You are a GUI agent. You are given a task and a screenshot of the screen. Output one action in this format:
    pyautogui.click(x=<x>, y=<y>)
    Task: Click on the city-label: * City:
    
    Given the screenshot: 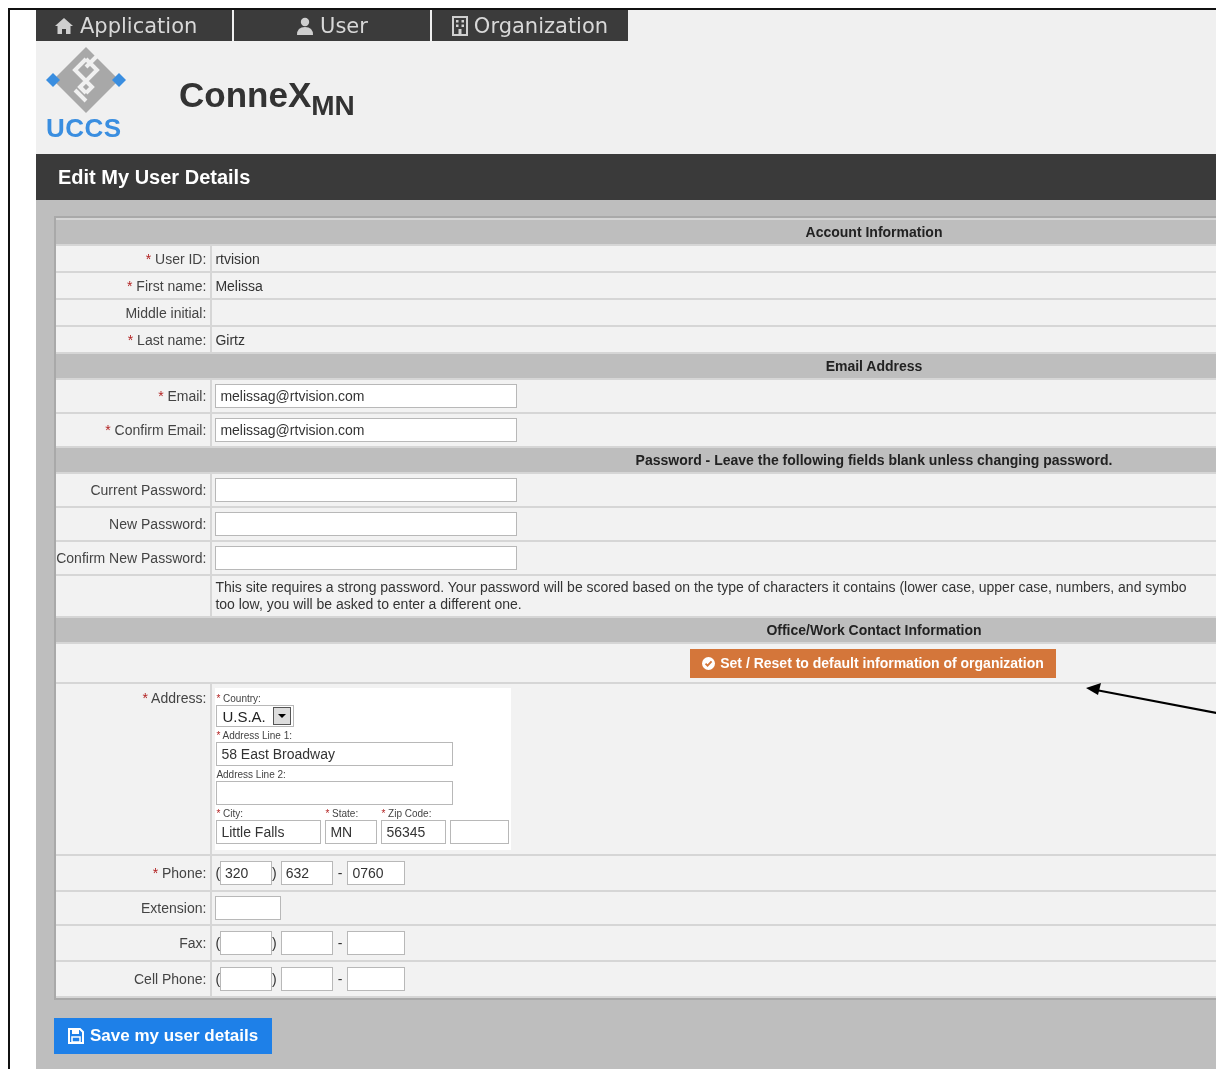 What is the action you would take?
    pyautogui.click(x=230, y=813)
    